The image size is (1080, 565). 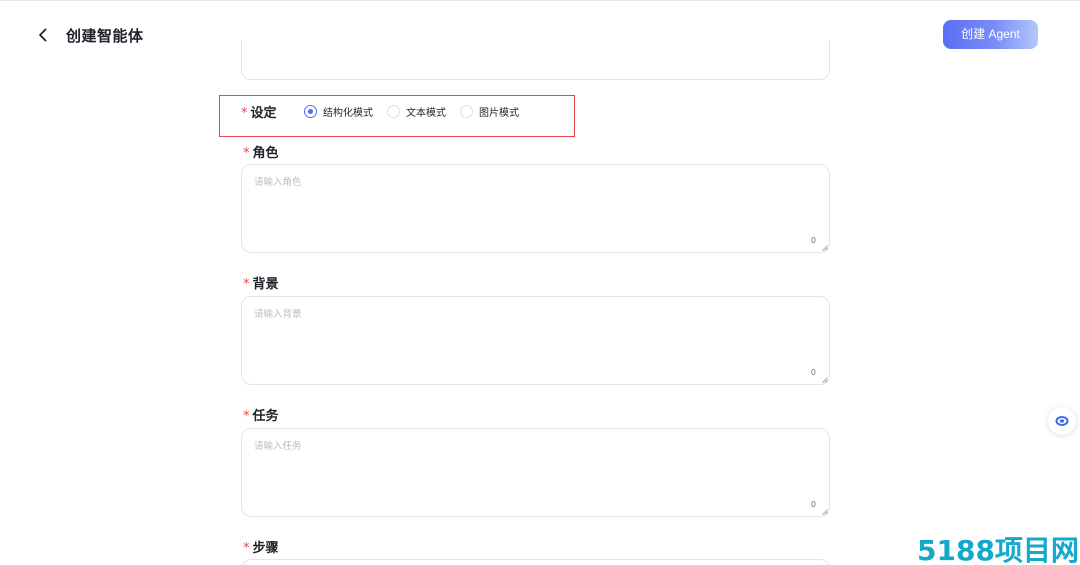 I want to click on back-button, so click(x=43, y=35).